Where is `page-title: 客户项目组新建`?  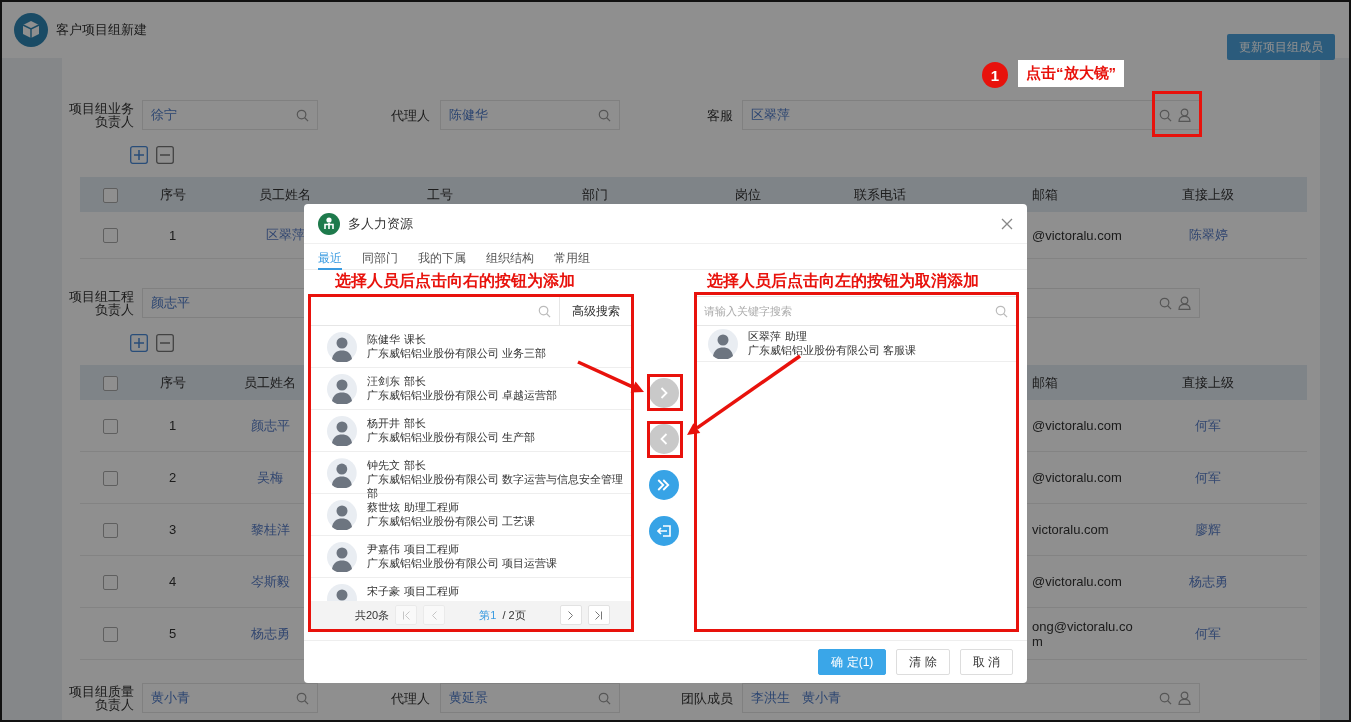 page-title: 客户项目组新建 is located at coordinates (101, 30).